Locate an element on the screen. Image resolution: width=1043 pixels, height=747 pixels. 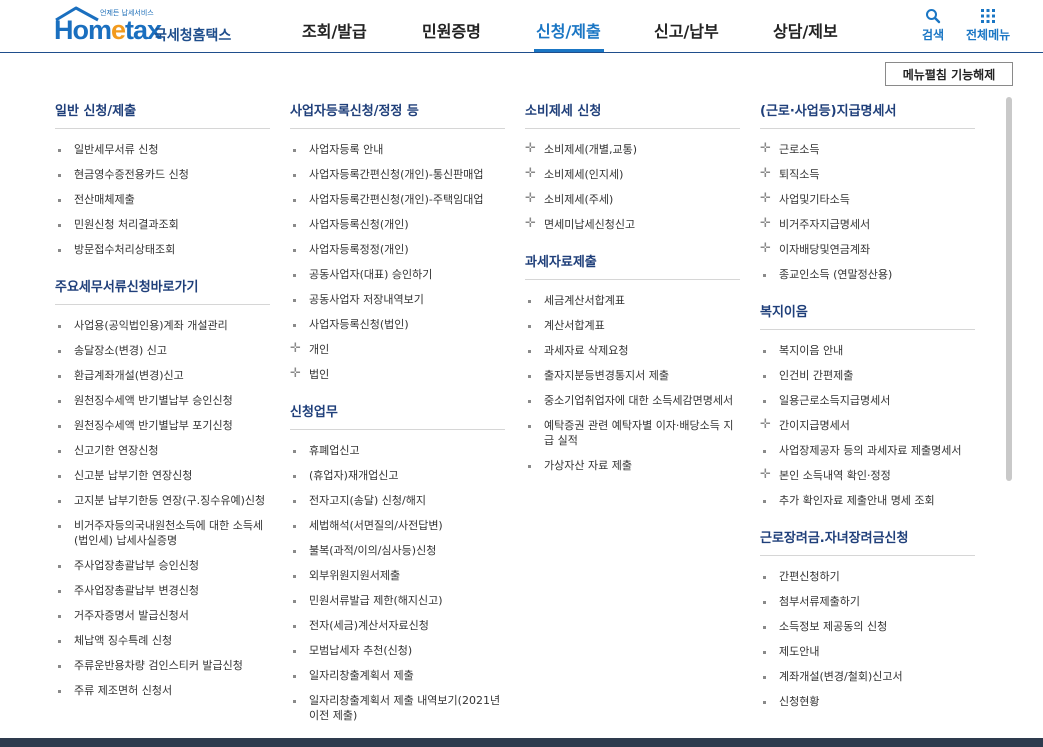
menu-item: 출자지분등변경통지서 제출 is located at coordinates (632, 375).